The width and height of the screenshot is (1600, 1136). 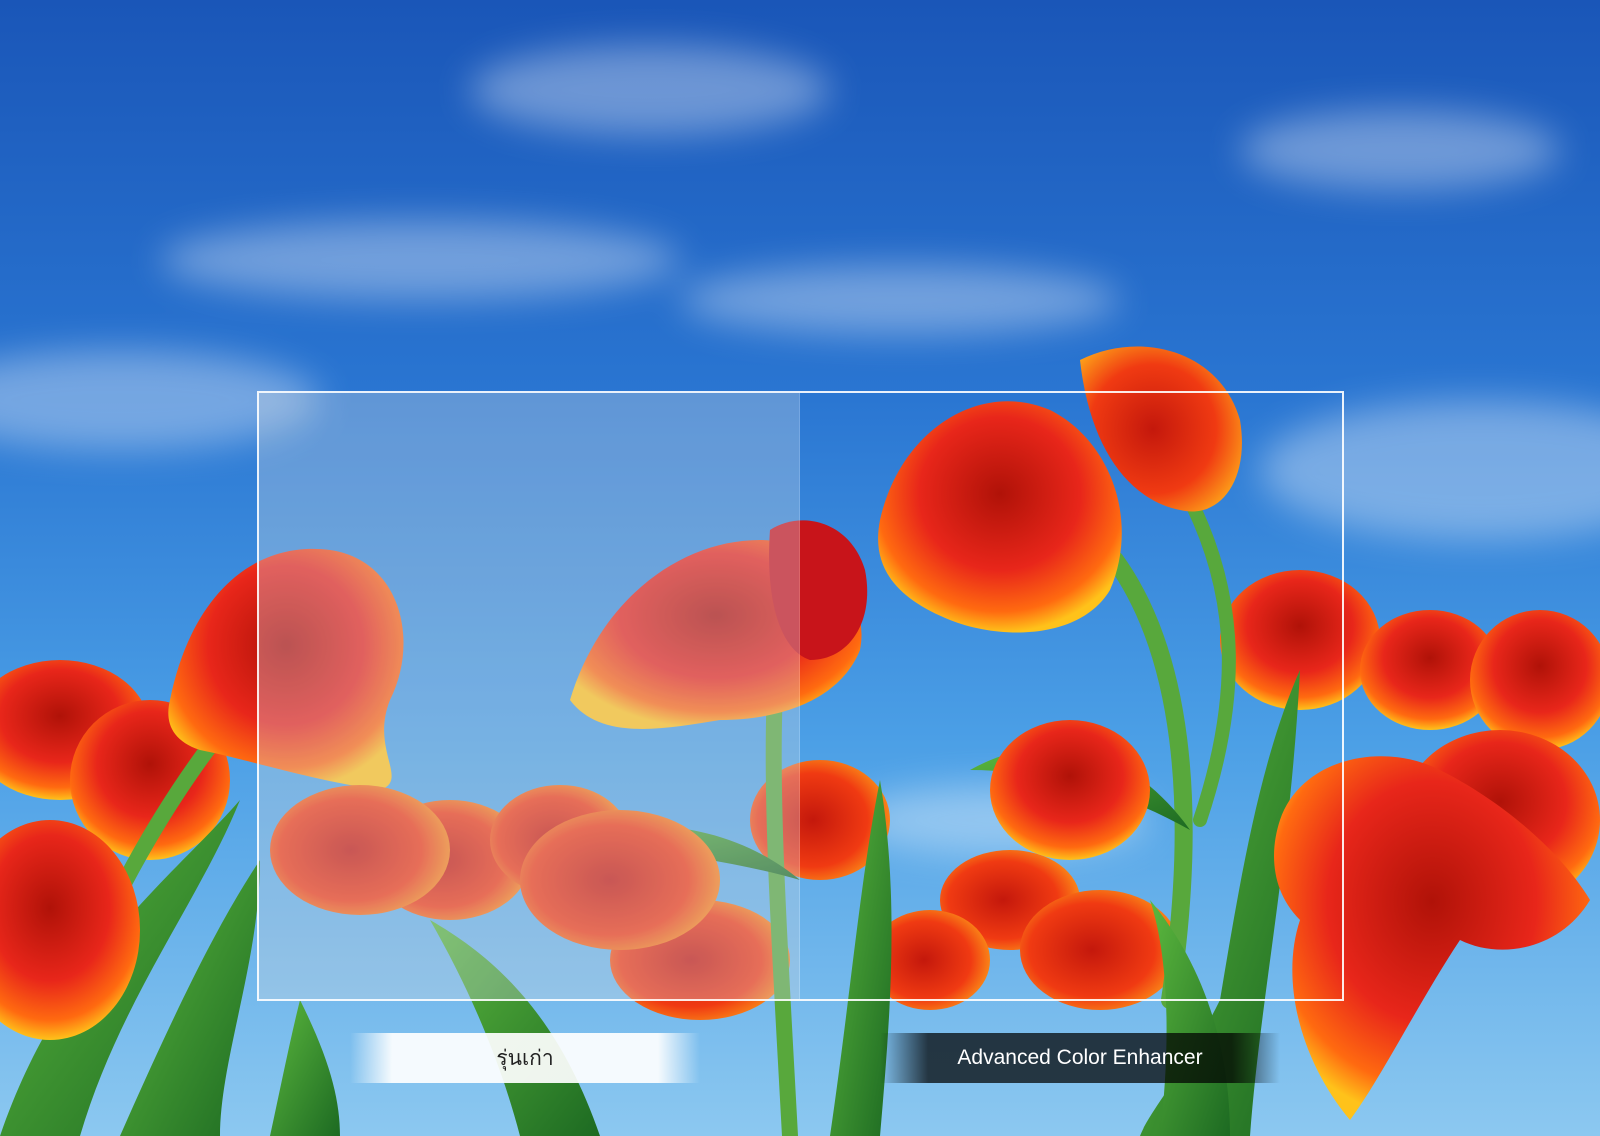 I want to click on label-advanced-color-enhancer: Advanced Color Enhancer, so click(x=1080, y=1058).